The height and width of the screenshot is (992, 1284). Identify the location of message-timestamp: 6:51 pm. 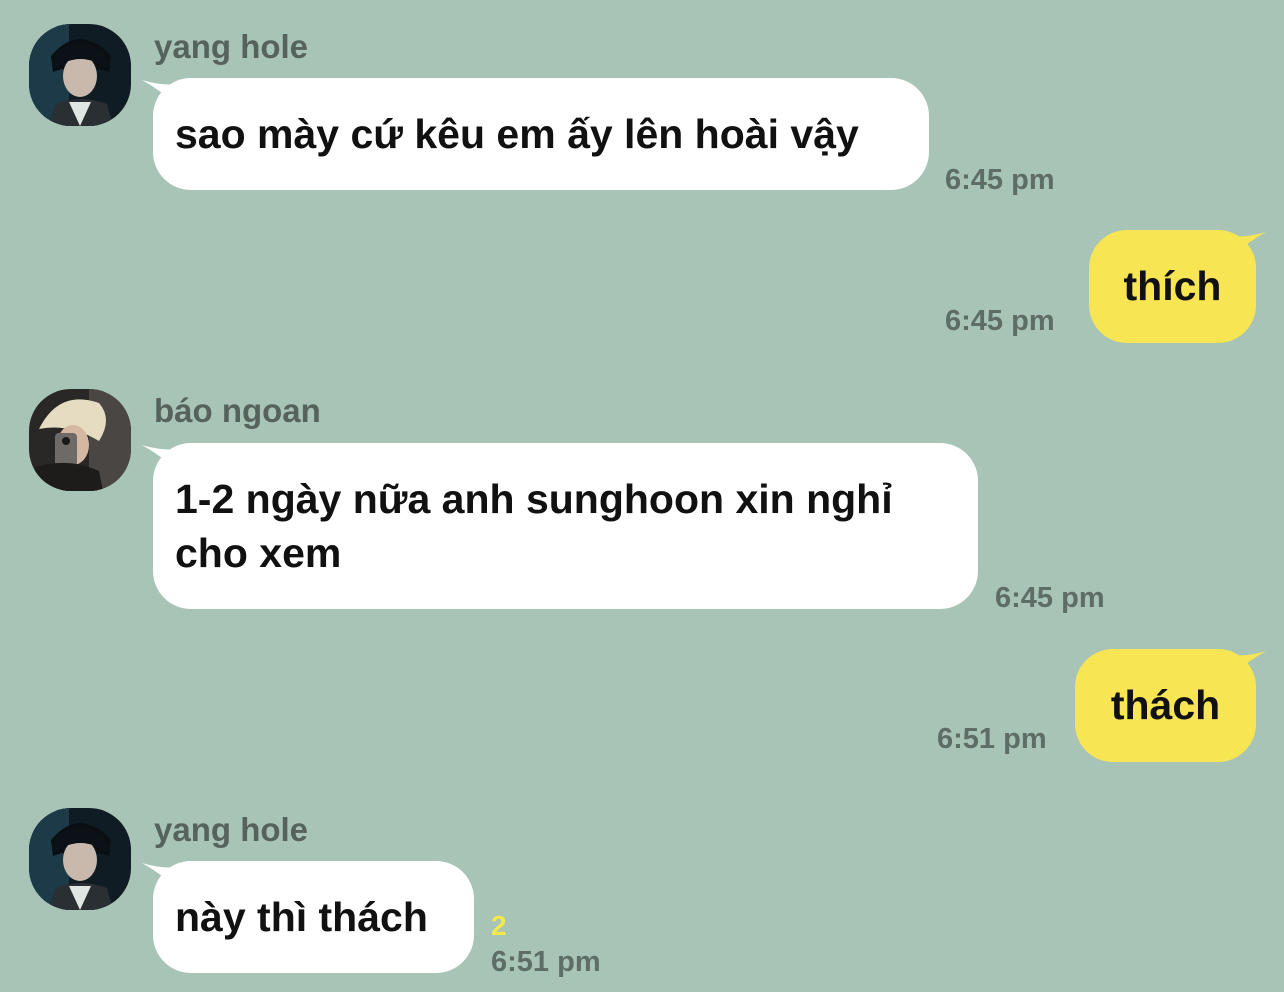
(546, 962).